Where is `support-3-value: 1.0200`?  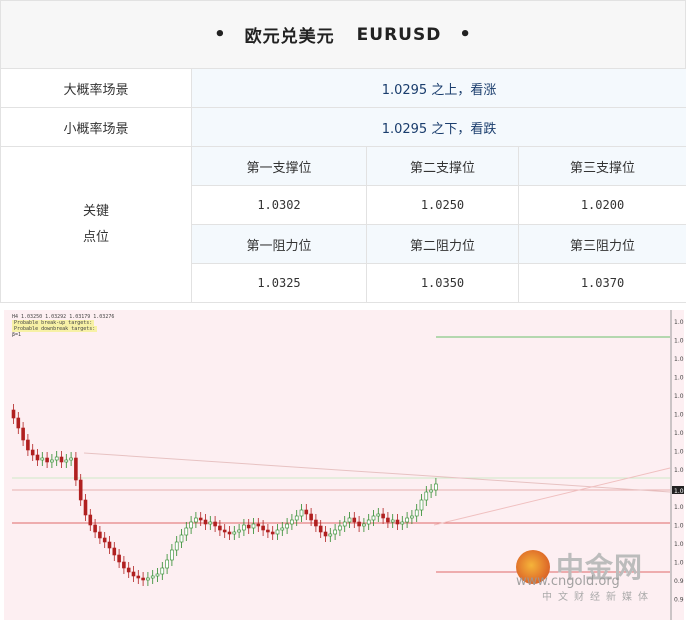
support-3-value: 1.0200 is located at coordinates (601, 205).